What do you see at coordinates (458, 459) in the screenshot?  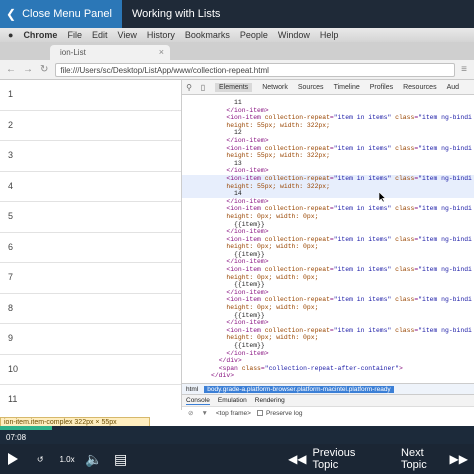 I see `next-icon: ▶▶` at bounding box center [458, 459].